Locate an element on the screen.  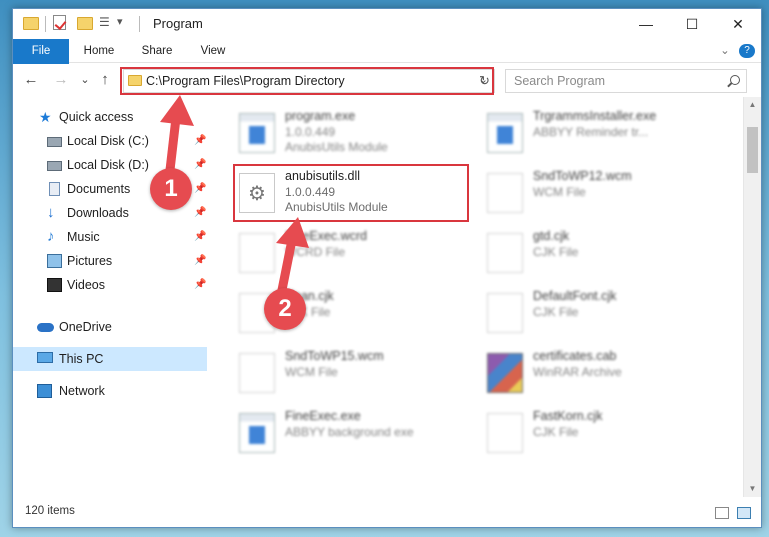
annotation-arrows is located at coordinates (234, 195).